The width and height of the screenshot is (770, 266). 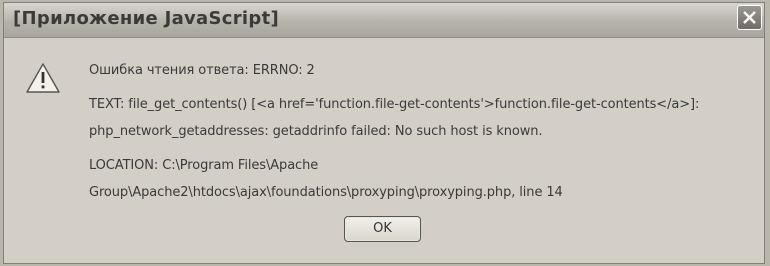 I want to click on close-icon, so click(x=749, y=17).